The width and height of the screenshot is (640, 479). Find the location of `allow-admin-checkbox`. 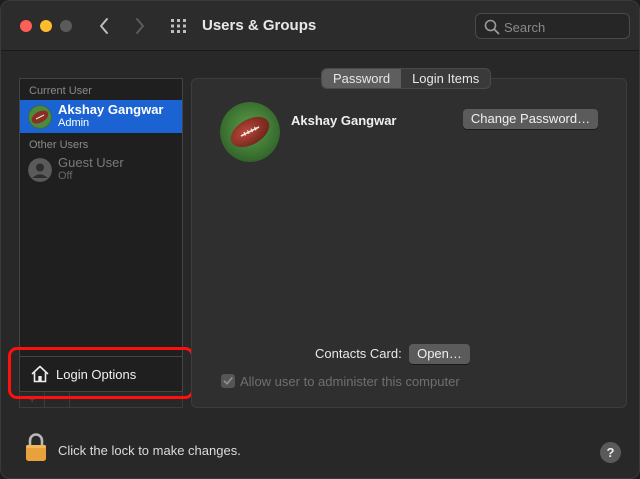

allow-admin-checkbox is located at coordinates (228, 381).